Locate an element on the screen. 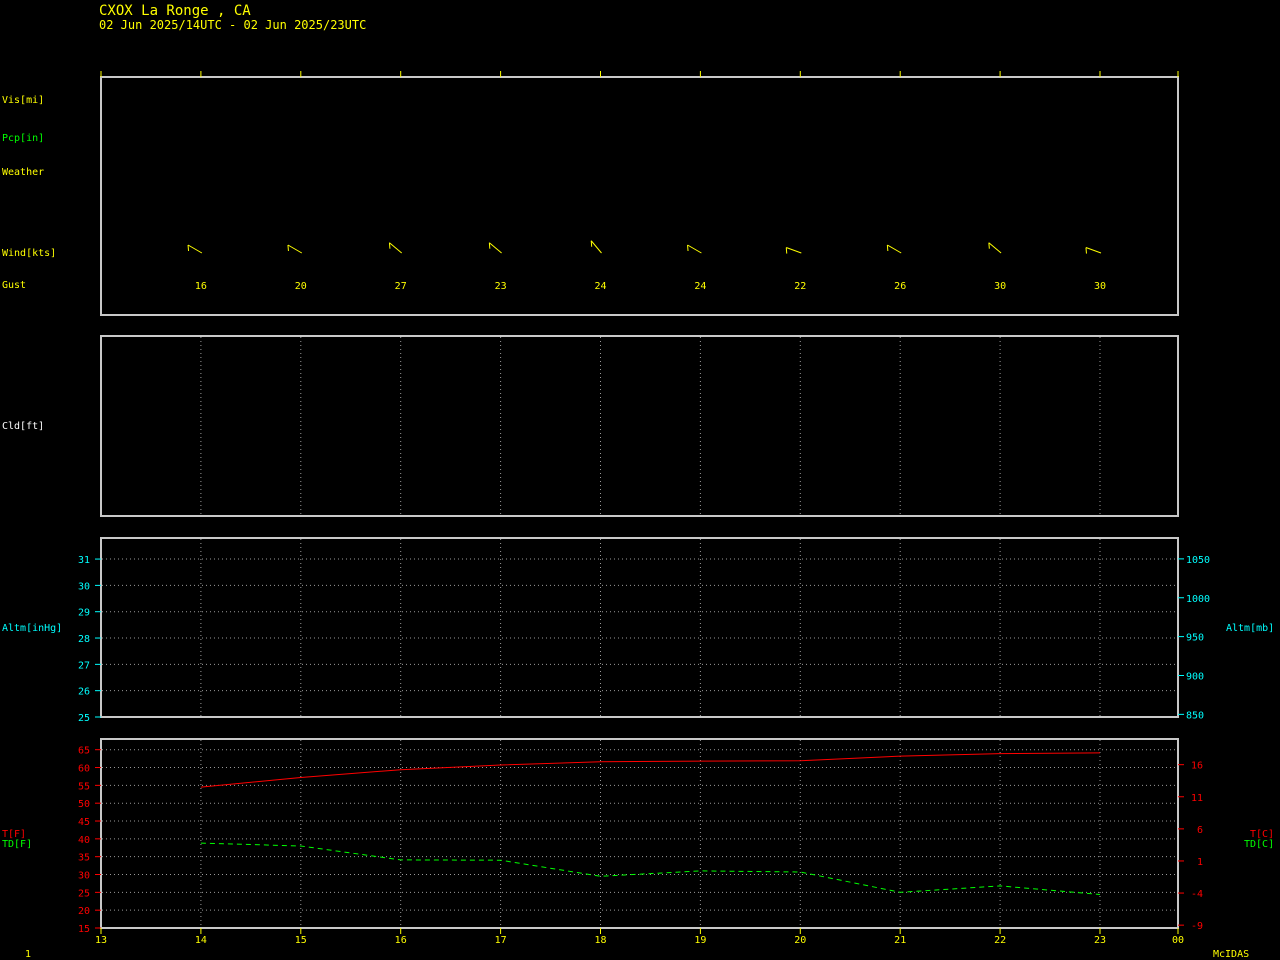 The width and height of the screenshot is (1280, 960). temp-f-tick-label: 60 is located at coordinates (84, 769).